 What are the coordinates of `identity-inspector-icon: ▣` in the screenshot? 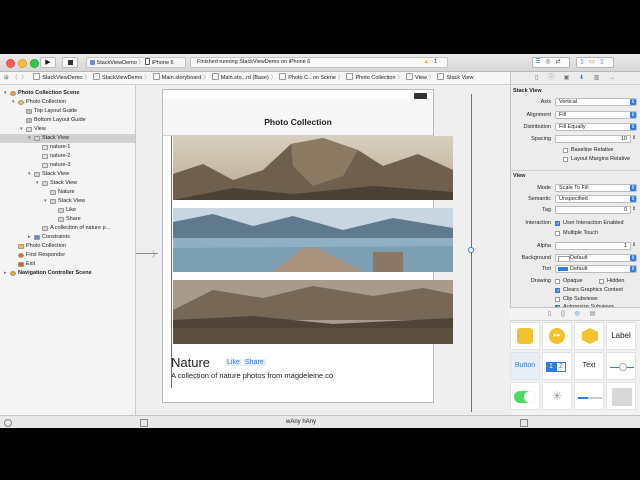 It's located at (567, 78).